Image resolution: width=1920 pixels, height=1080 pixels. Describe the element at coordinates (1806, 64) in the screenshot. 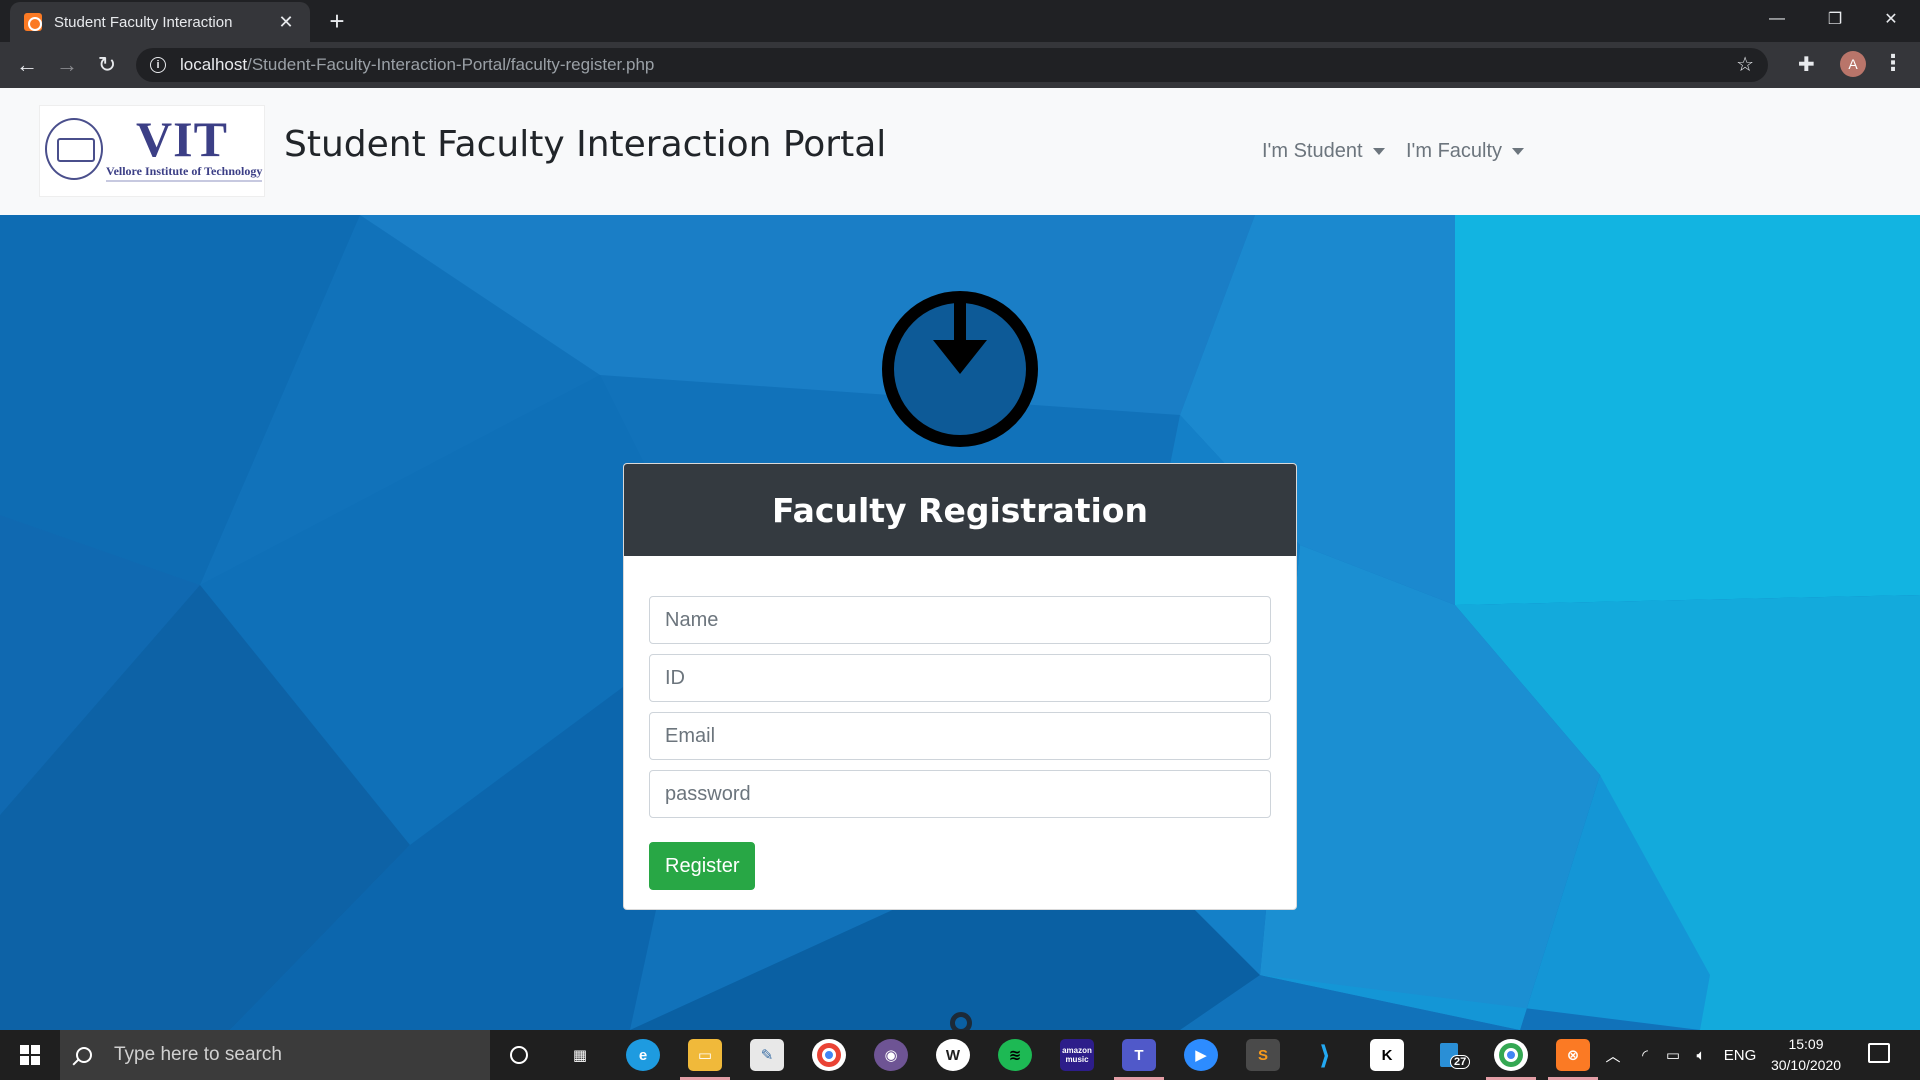

I see `extensions-puzzle-icon: ✚` at that location.